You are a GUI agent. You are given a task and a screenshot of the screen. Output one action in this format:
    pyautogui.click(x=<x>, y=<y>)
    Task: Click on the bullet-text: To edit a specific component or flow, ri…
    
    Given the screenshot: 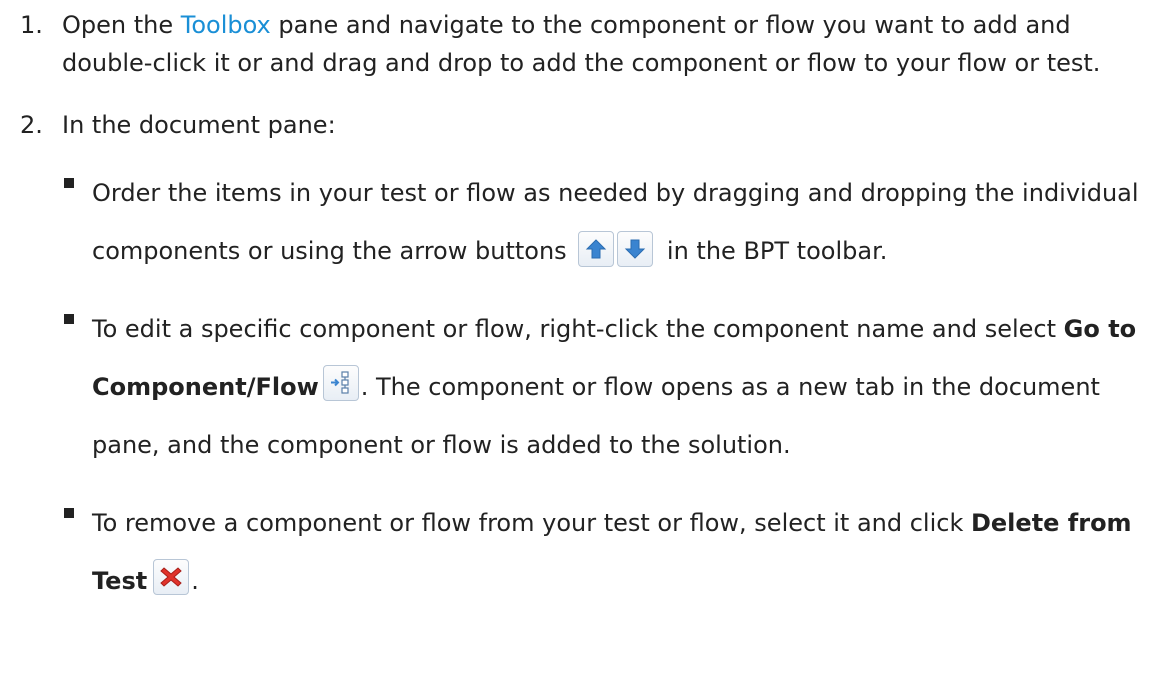 What is the action you would take?
    pyautogui.click(x=578, y=329)
    